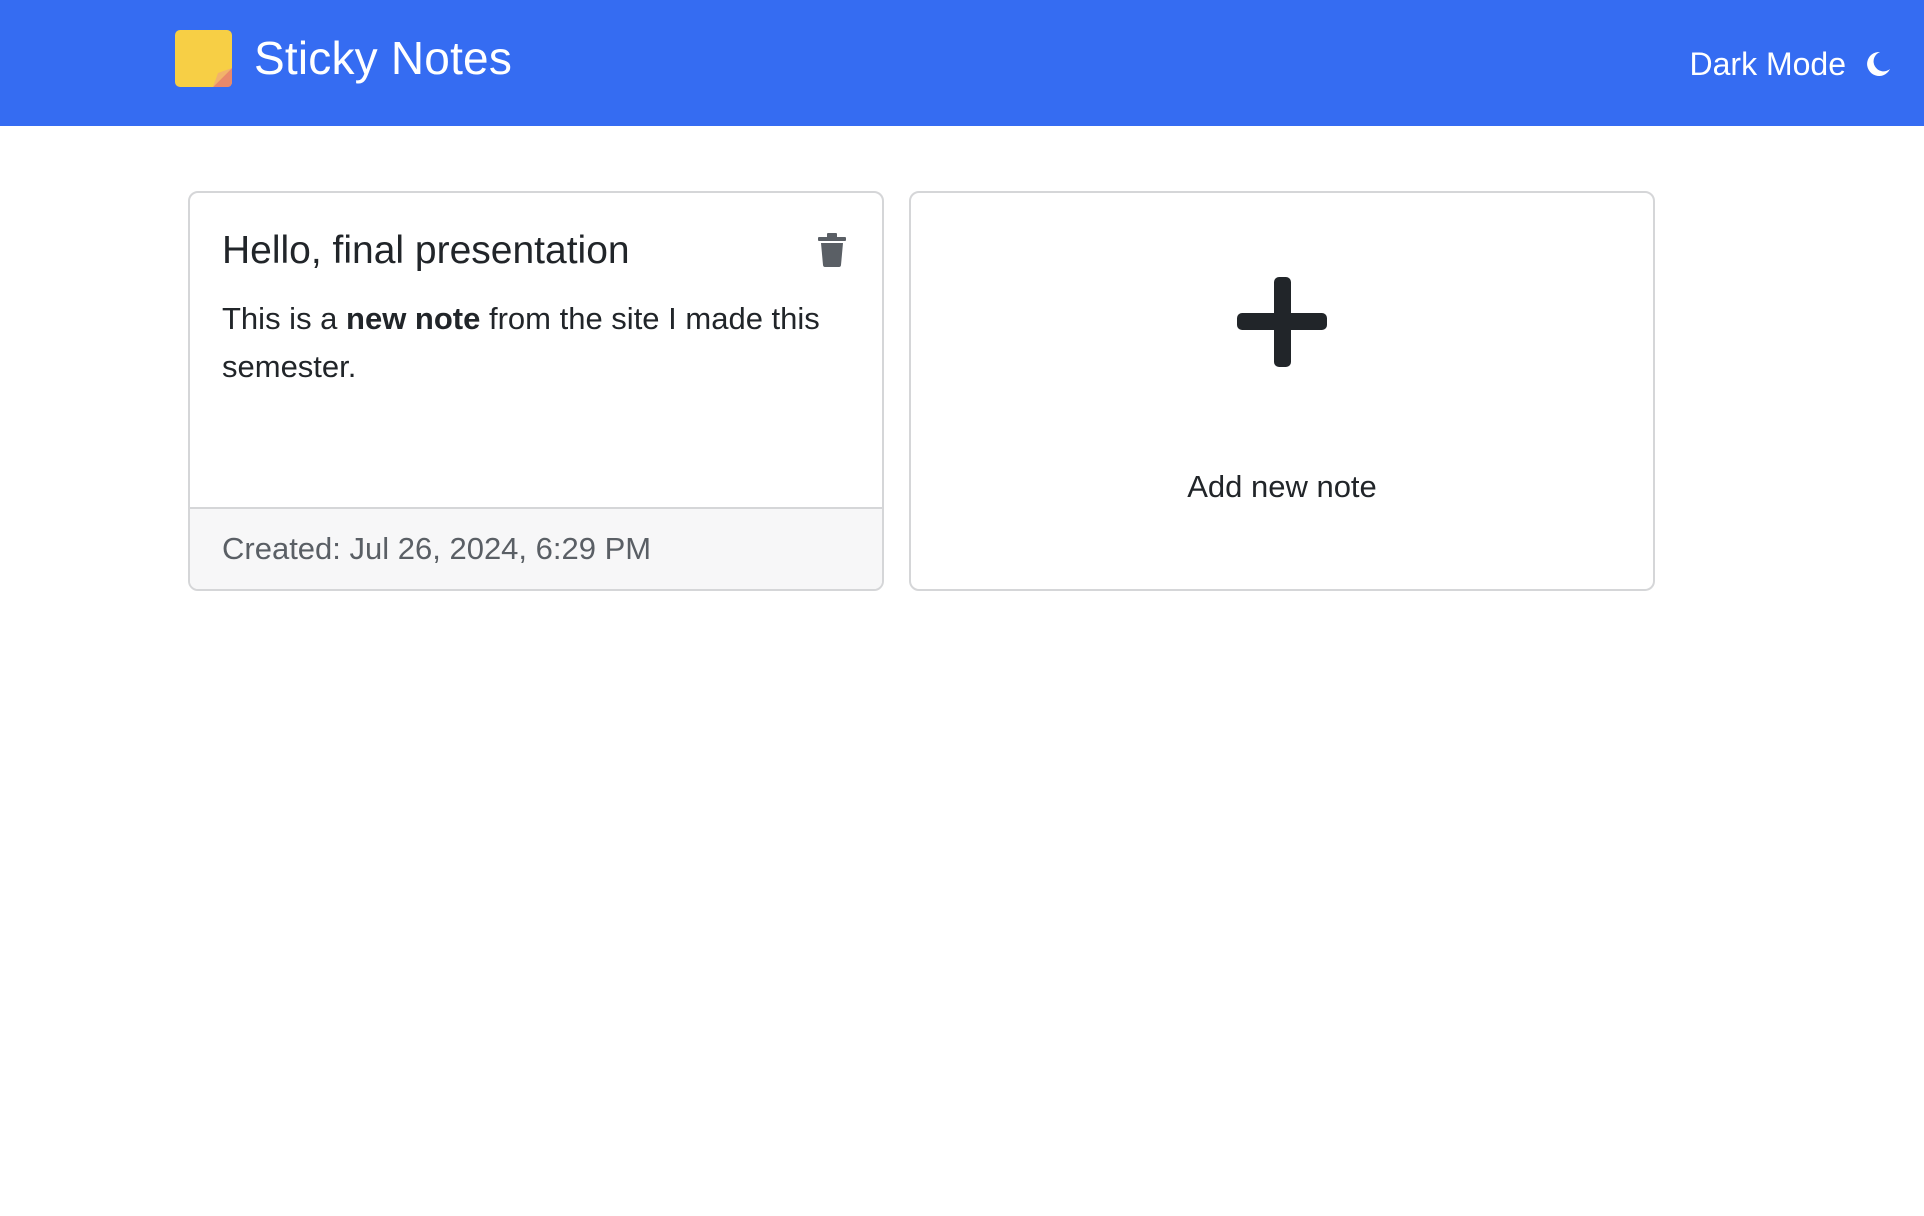 This screenshot has width=1924, height=1216. Describe the element at coordinates (1878, 64) in the screenshot. I see `moon-icon` at that location.